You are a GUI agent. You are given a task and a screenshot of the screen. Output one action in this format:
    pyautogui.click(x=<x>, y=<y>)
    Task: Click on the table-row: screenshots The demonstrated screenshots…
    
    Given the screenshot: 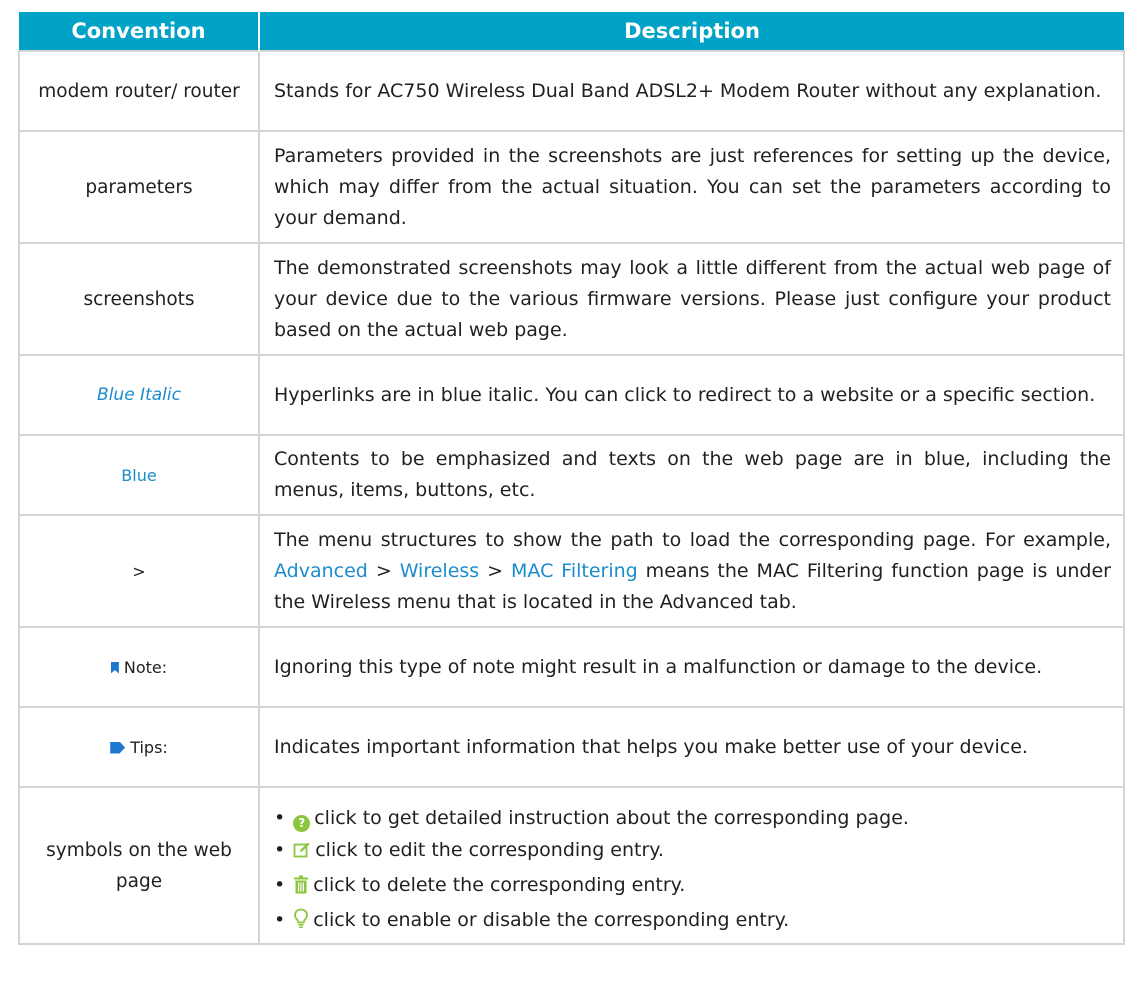 What is the action you would take?
    pyautogui.click(x=571, y=299)
    